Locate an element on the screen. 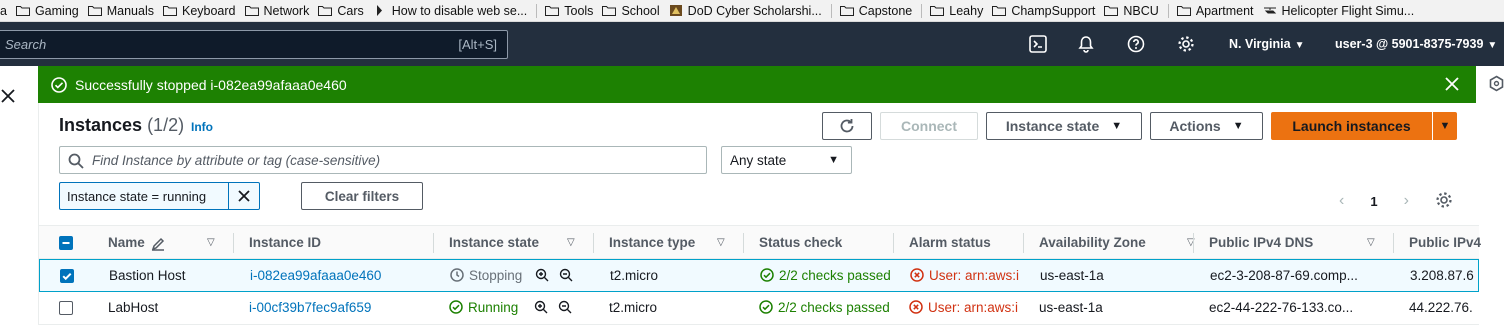  cell-instance-id-link: i-082ea99afaaa0e460 is located at coordinates (315, 275).